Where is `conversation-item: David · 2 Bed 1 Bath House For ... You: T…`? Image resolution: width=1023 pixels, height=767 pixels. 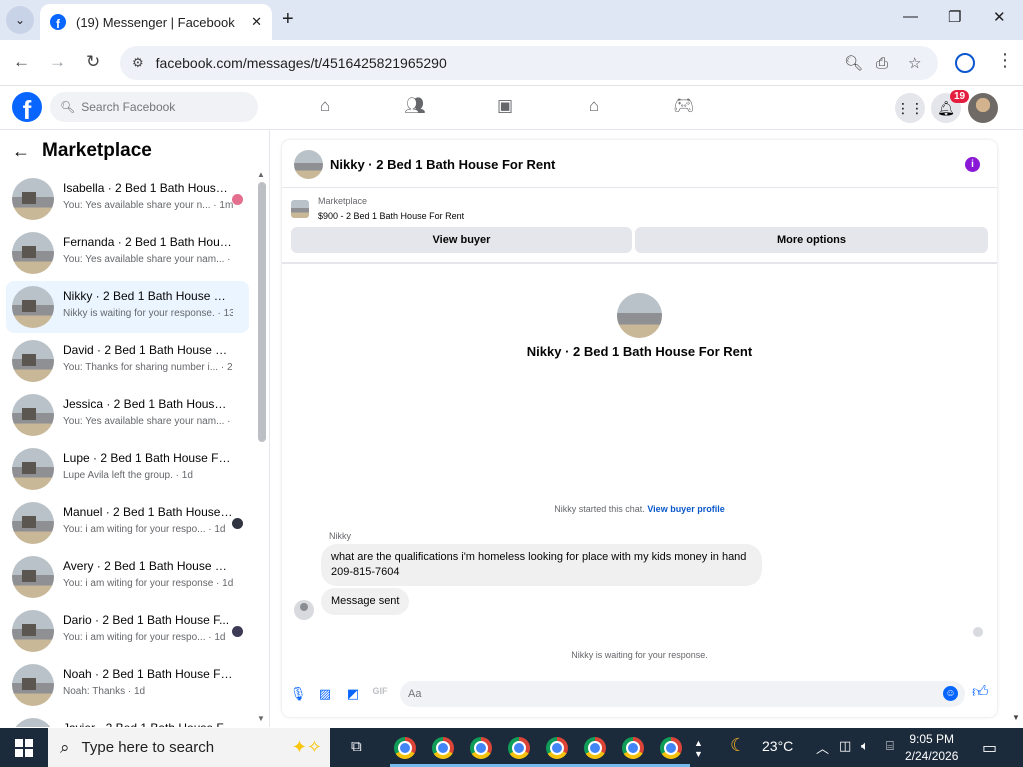 conversation-item: David · 2 Bed 1 Bath House For ... You: T… is located at coordinates (127, 361).